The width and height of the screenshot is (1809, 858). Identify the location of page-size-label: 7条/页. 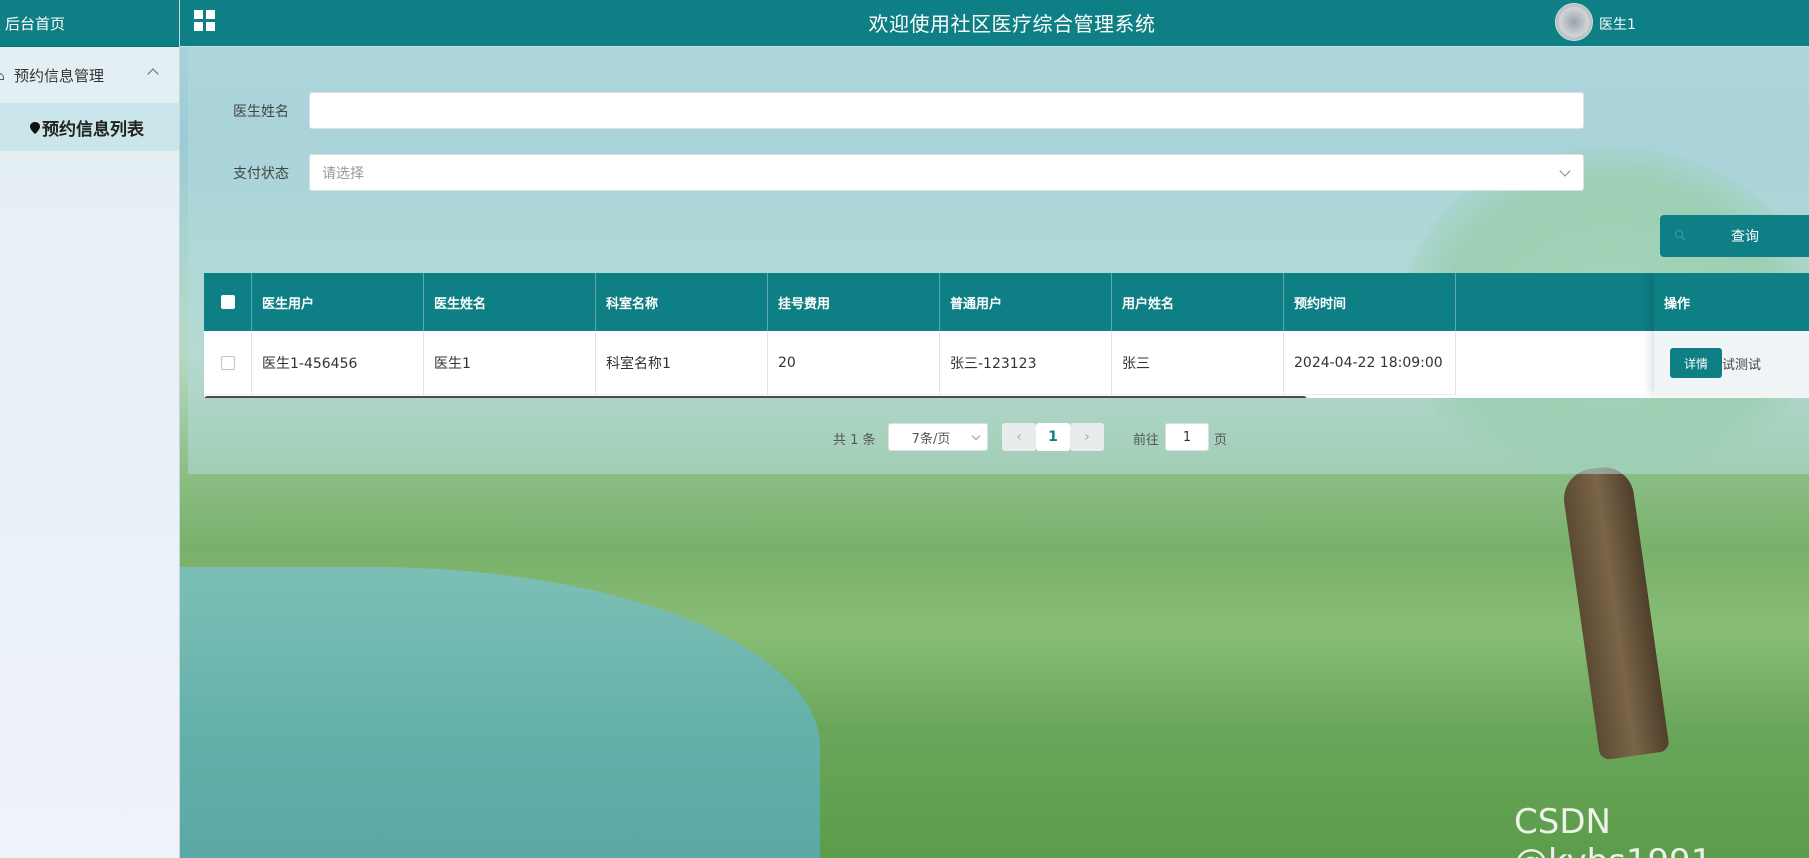
(931, 439).